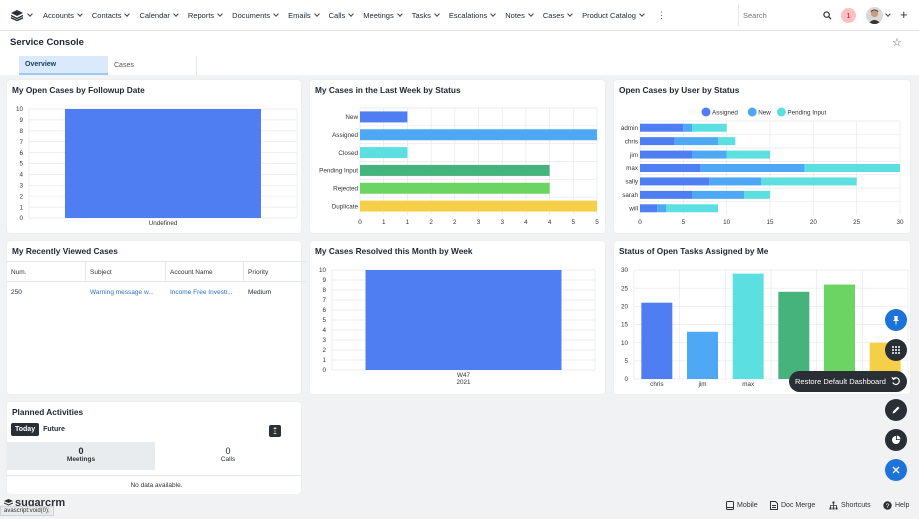 The width and height of the screenshot is (919, 519). I want to click on notification-badge: 1, so click(848, 15).